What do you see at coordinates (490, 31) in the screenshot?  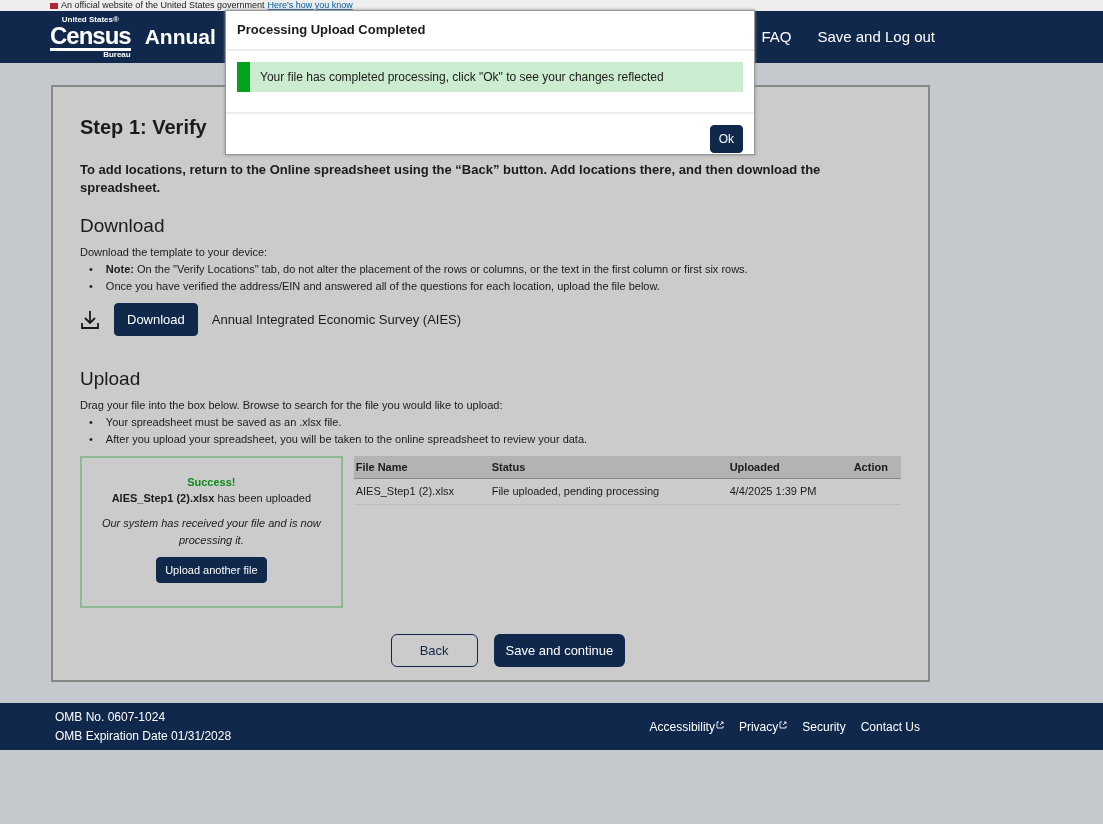 I see `dialog-title: Processing Upload Completed` at bounding box center [490, 31].